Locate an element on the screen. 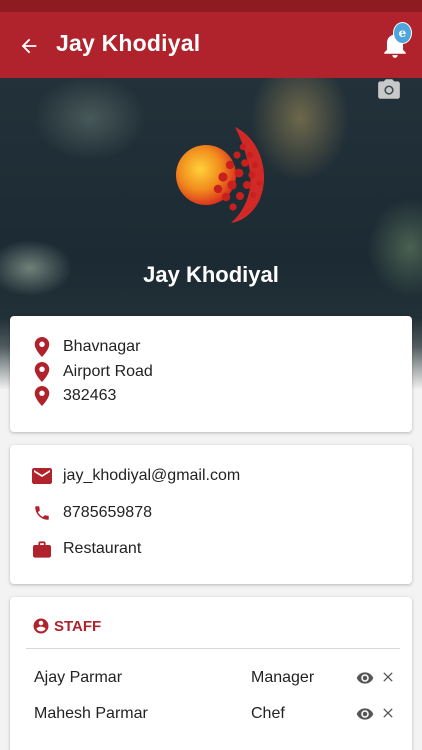  status-bar is located at coordinates (211, 6).